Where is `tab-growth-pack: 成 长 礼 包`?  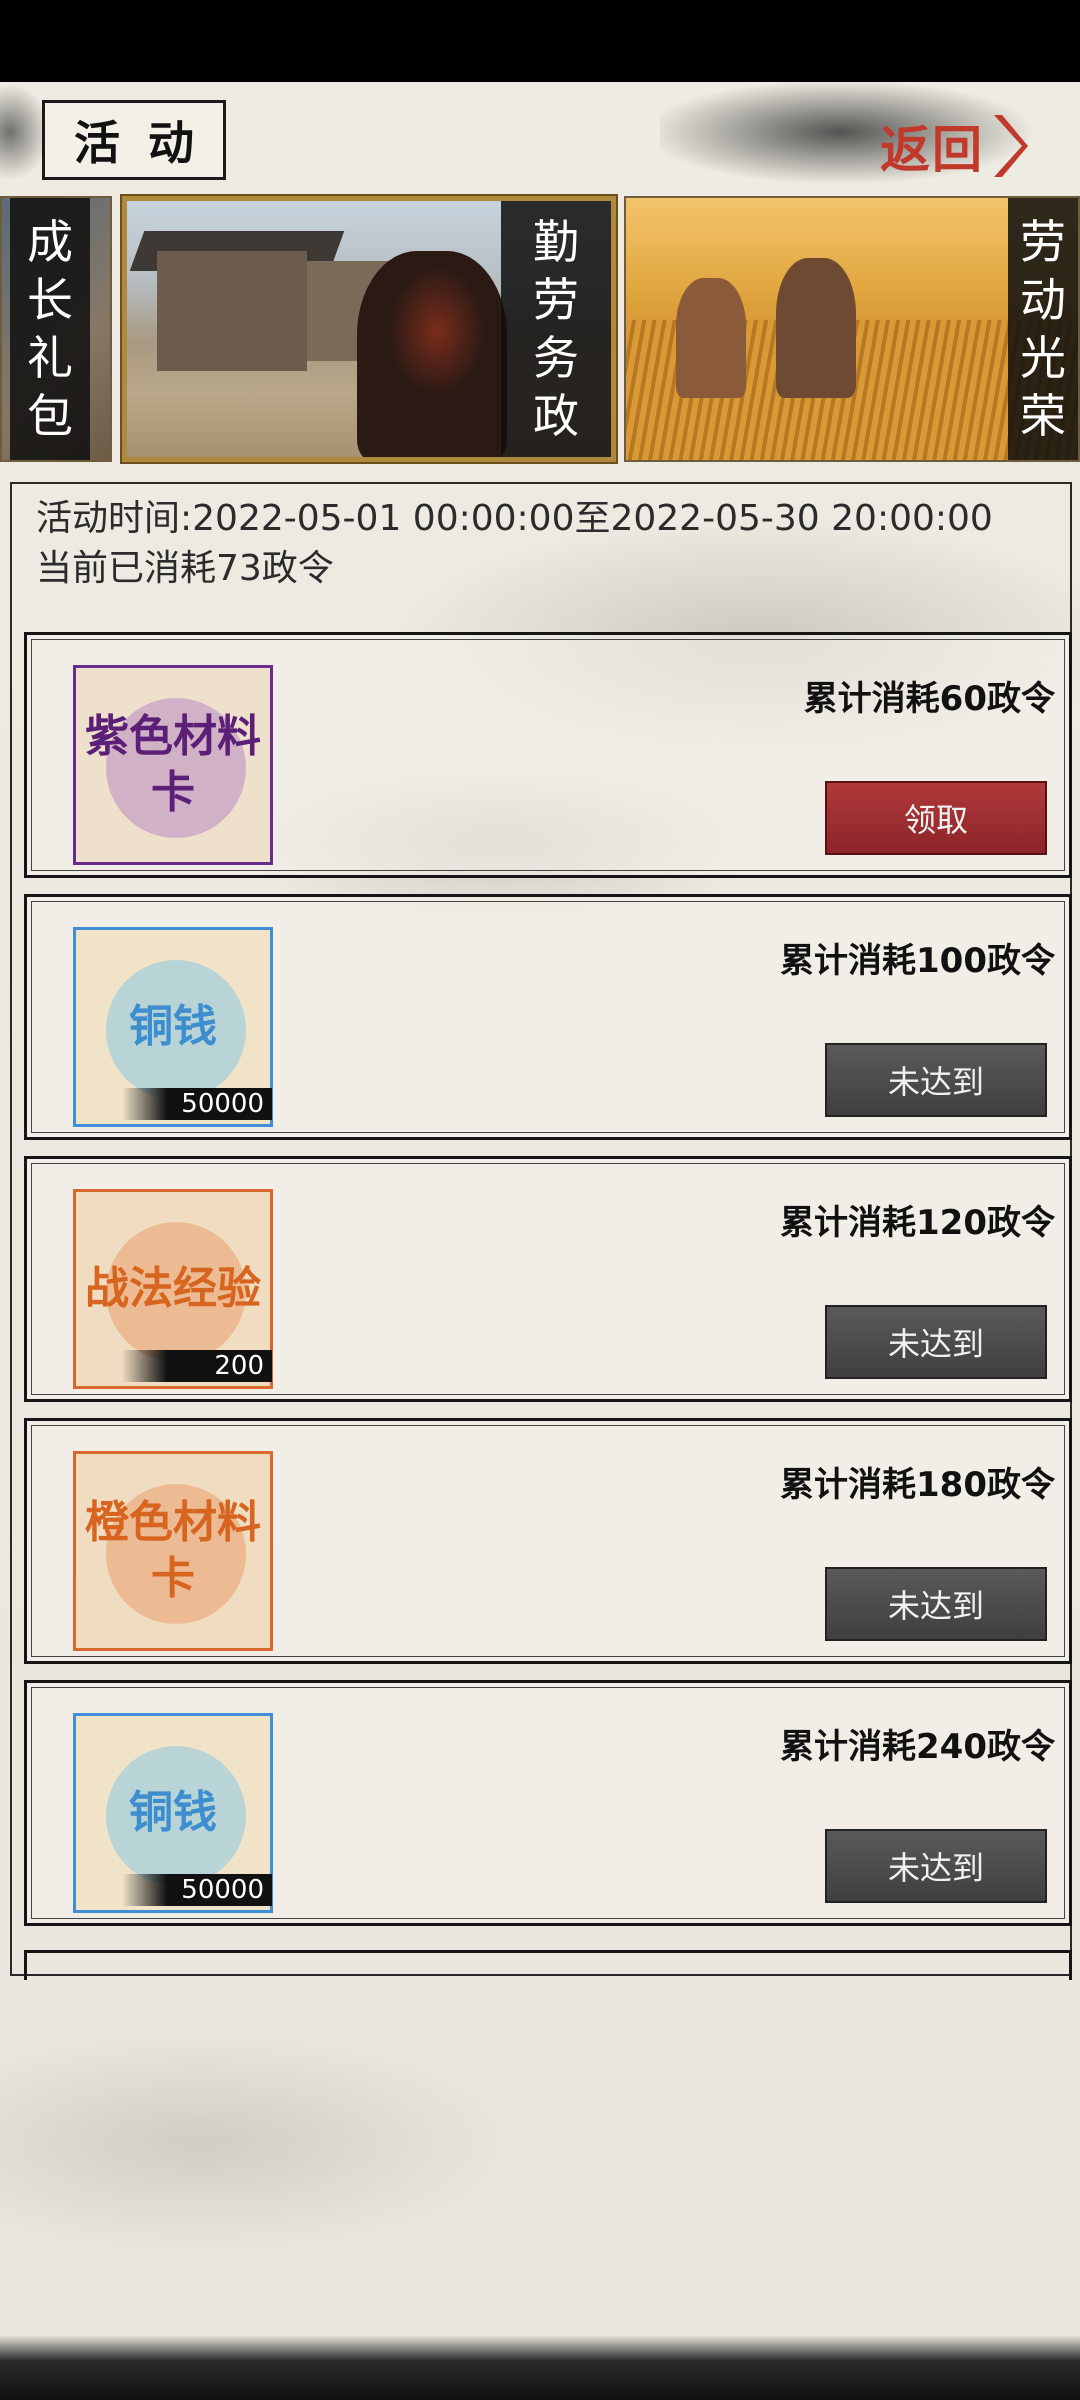
tab-growth-pack: 成 长 礼 包 is located at coordinates (56, 329).